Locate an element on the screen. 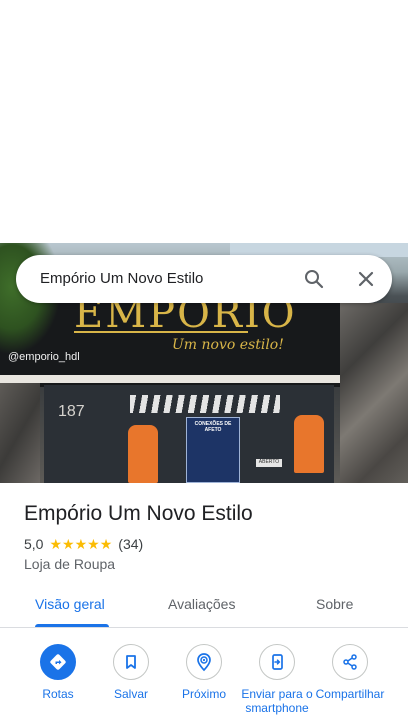 This screenshot has width=408, height=726. review-count: (34) is located at coordinates (130, 544).